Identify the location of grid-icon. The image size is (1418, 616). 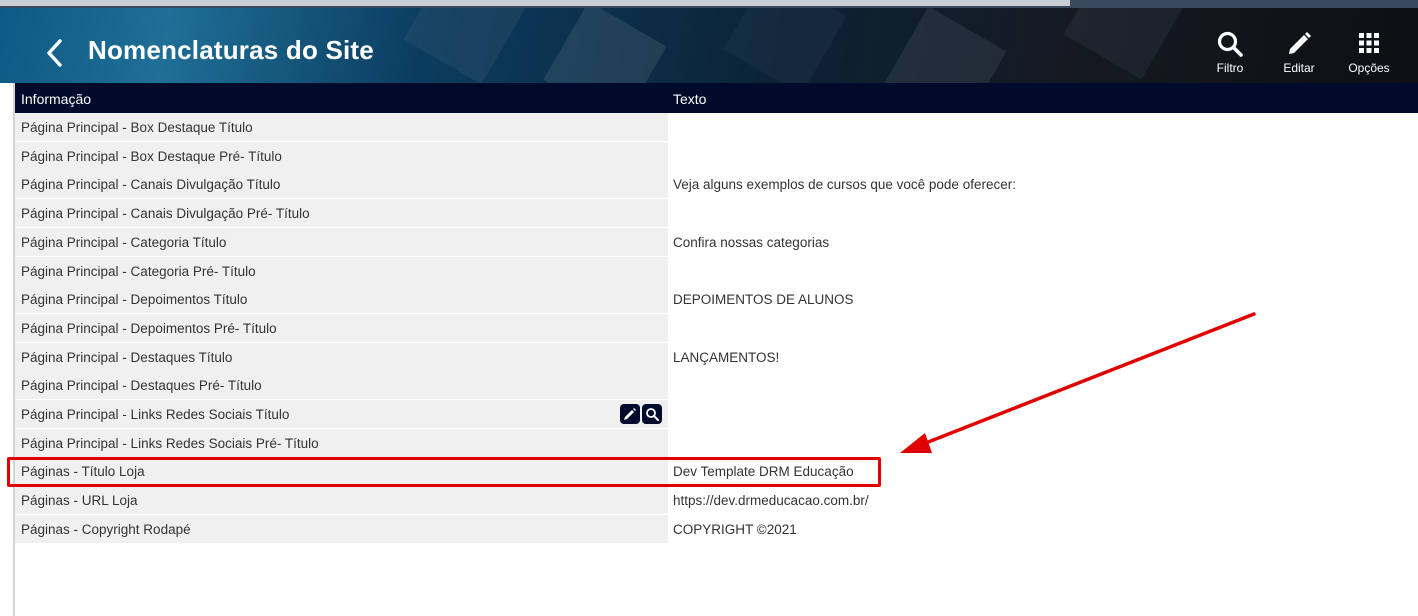
(1369, 43).